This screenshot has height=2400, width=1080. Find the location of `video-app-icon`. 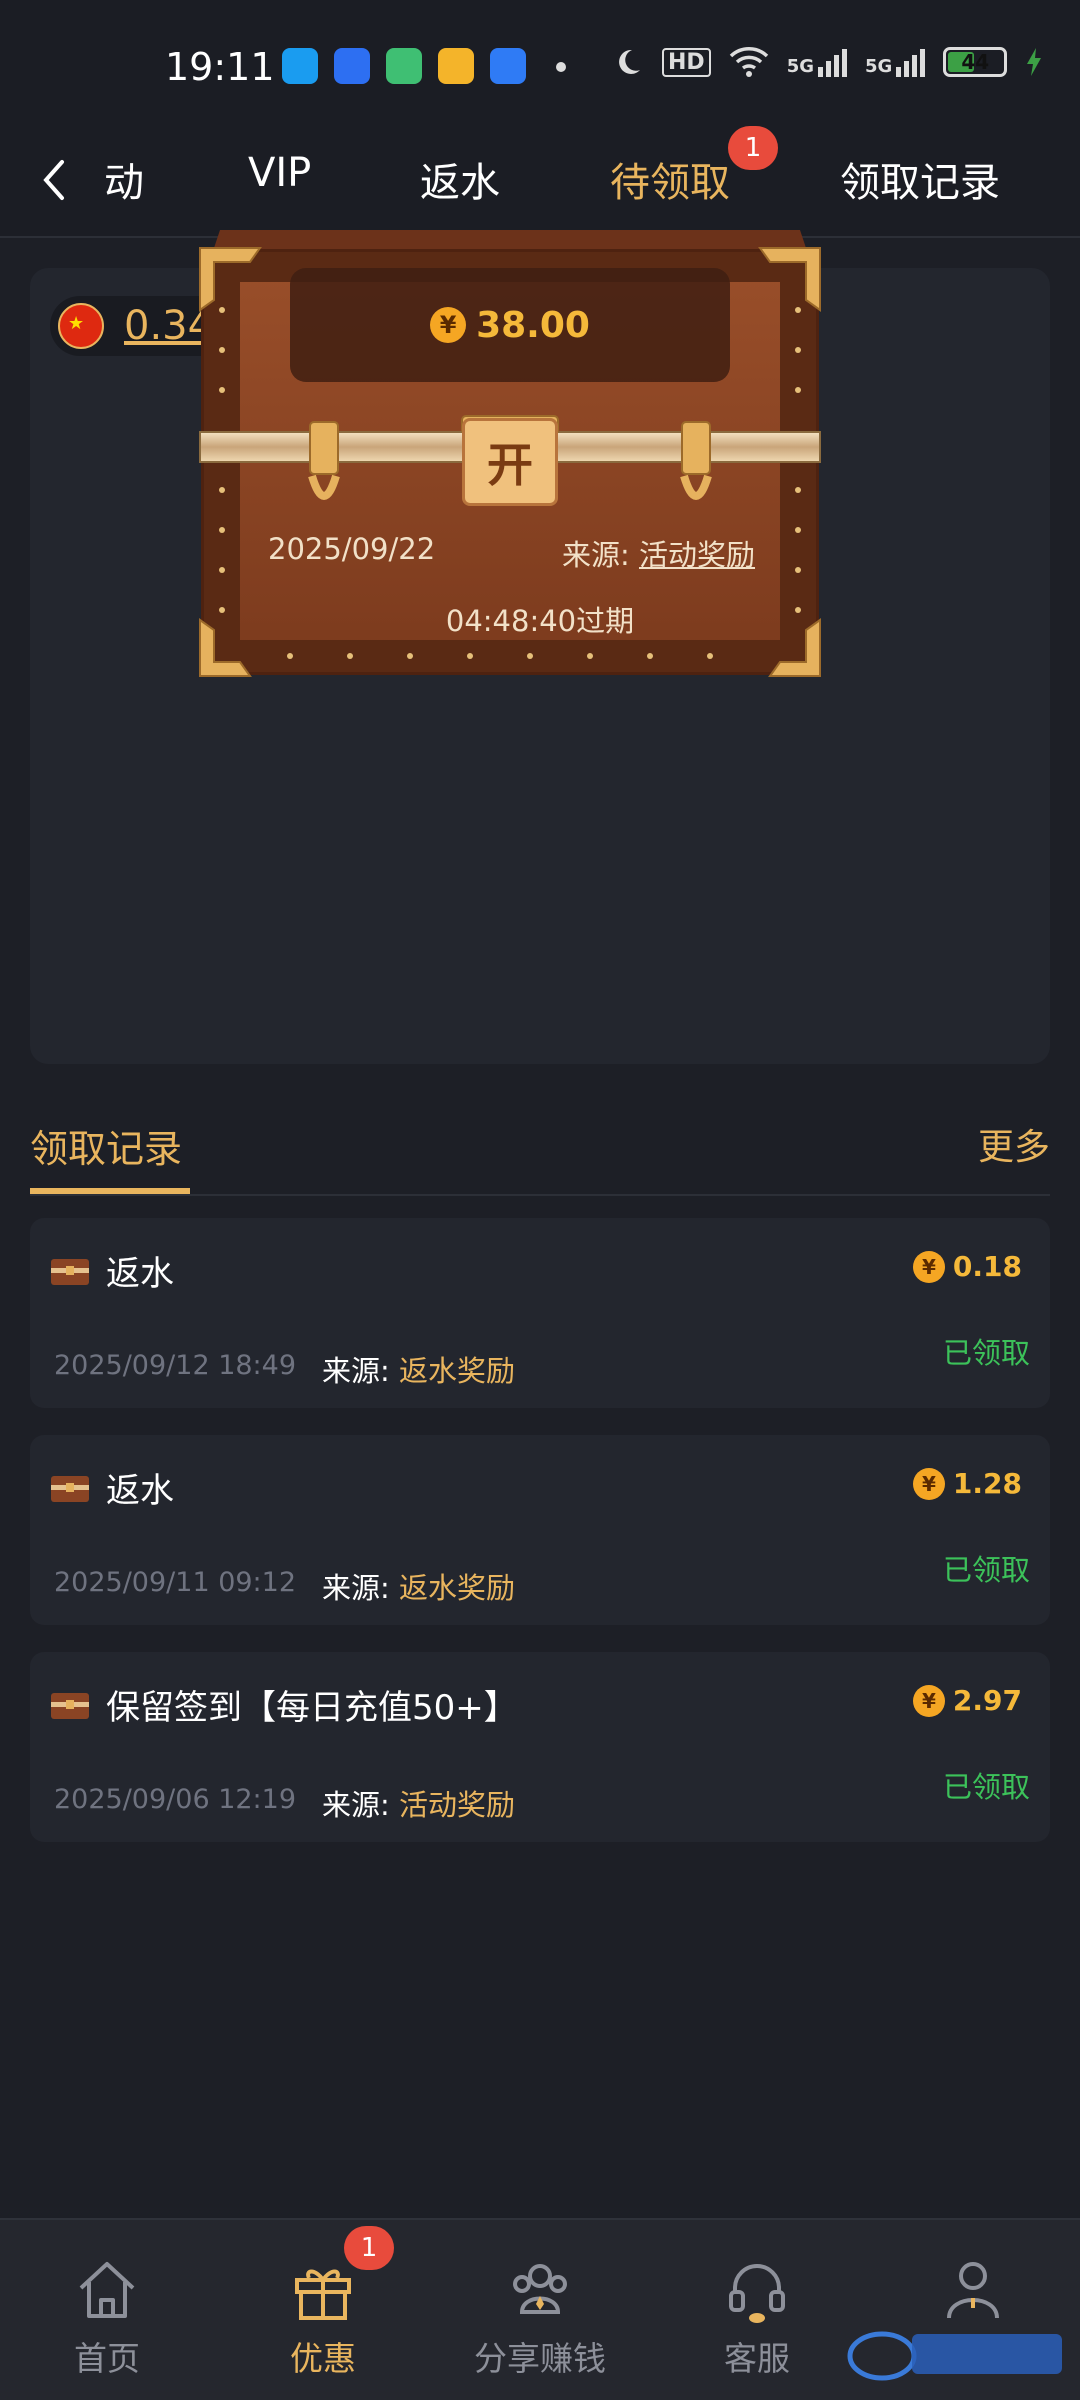

video-app-icon is located at coordinates (404, 66).